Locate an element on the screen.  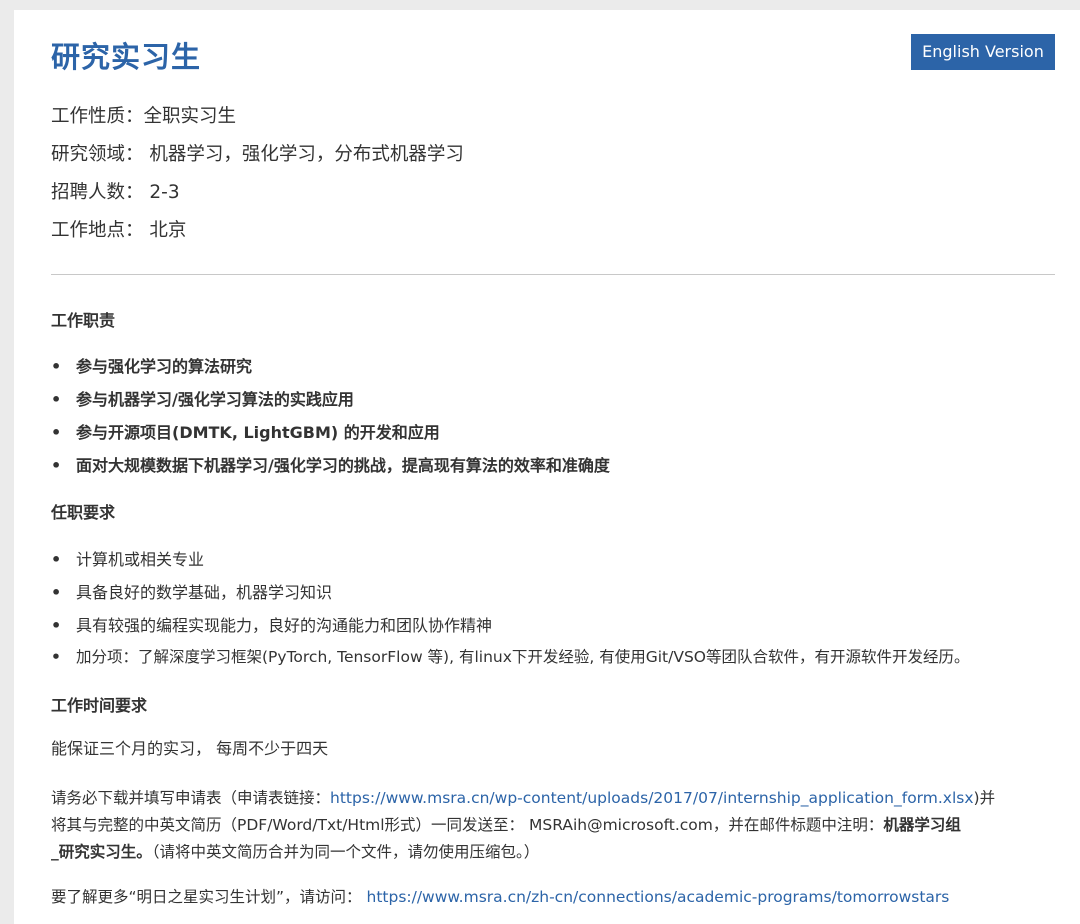
list-item: • 具备良好的数学基础，机器学习知识 is located at coordinates (191, 591).